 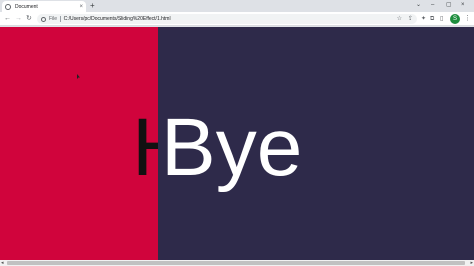 What do you see at coordinates (432, 19) in the screenshot?
I see `puzzle-icon: ⧉` at bounding box center [432, 19].